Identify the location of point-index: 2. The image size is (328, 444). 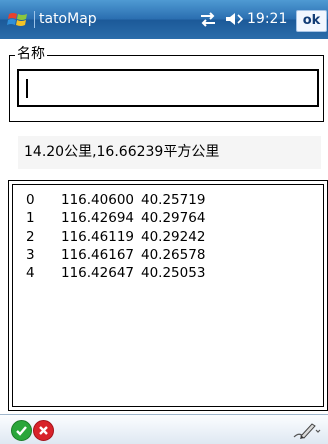
(30, 236).